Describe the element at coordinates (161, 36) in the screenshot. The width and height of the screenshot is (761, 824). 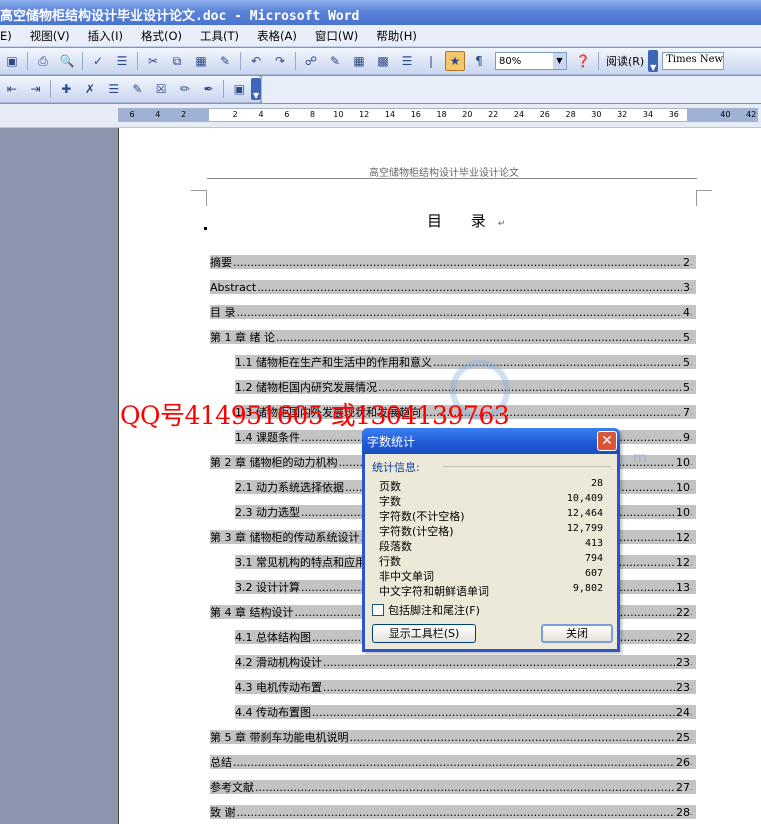
I see `menu-format: 格式(O)` at that location.